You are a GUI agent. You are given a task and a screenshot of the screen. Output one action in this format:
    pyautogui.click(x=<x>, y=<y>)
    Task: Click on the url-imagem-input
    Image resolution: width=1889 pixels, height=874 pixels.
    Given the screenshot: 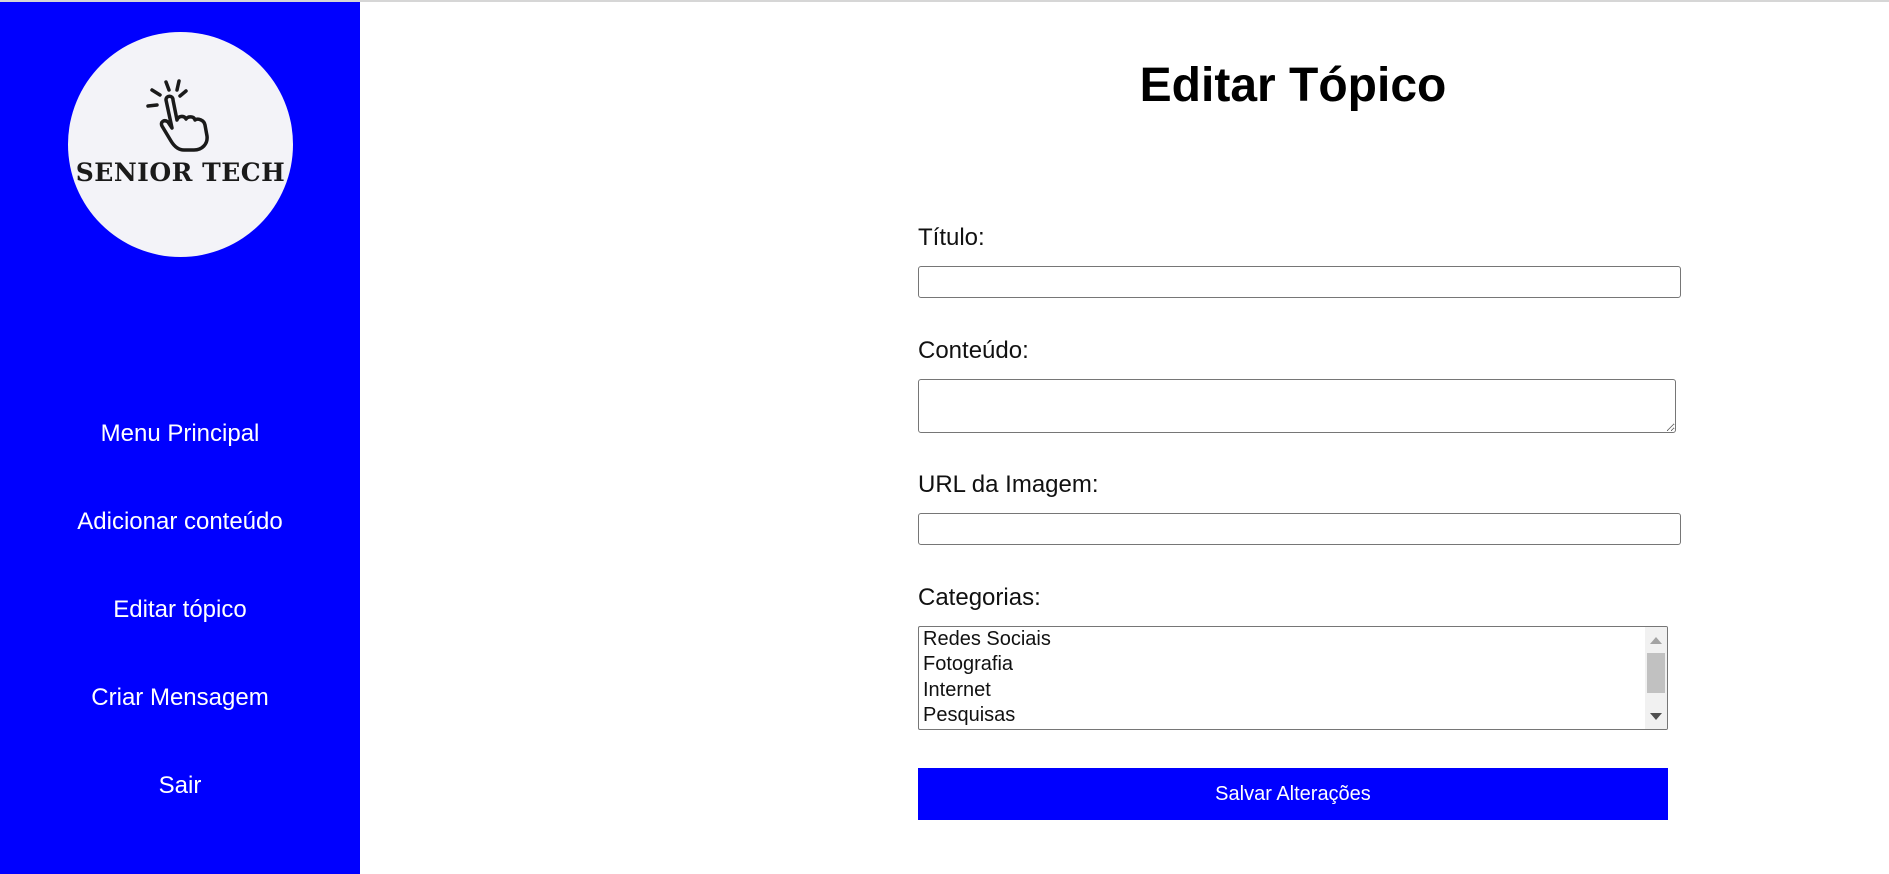 What is the action you would take?
    pyautogui.click(x=1299, y=529)
    